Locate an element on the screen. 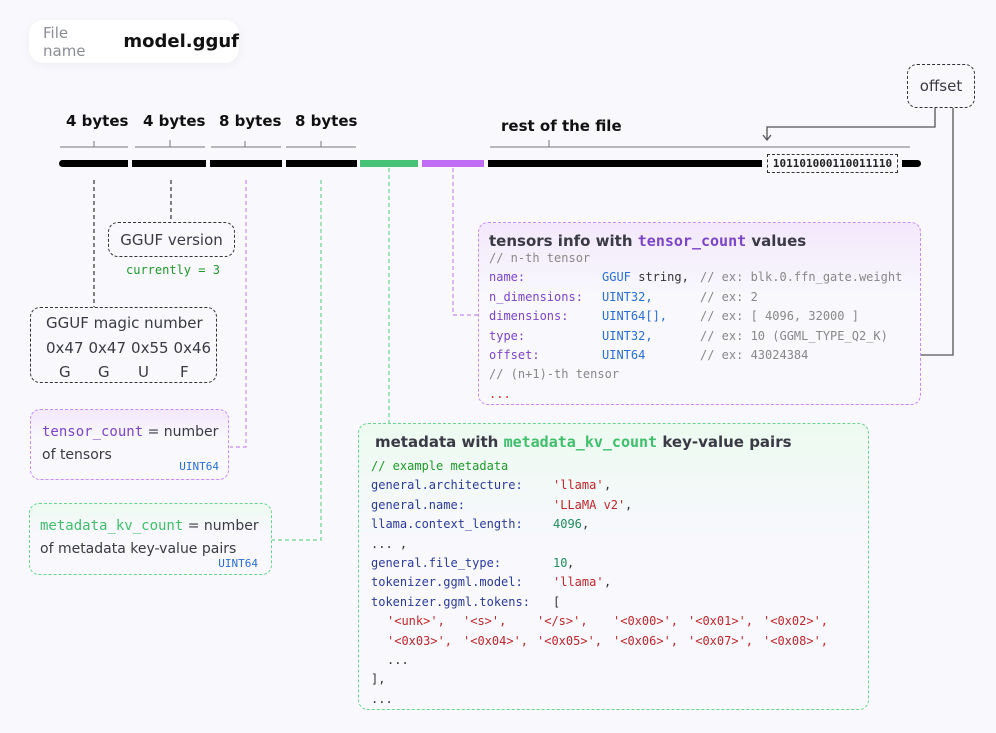 The height and width of the screenshot is (733, 996). segment-metadata is located at coordinates (389, 163).